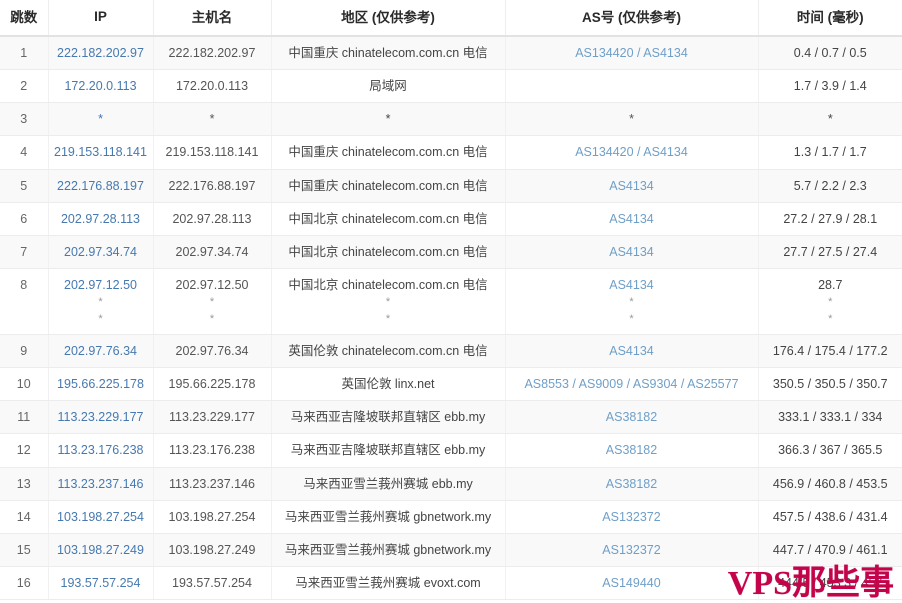 The width and height of the screenshot is (902, 603). What do you see at coordinates (830, 417) in the screenshot?
I see `cell-time-text: 333.1 / 333.1 / 334` at bounding box center [830, 417].